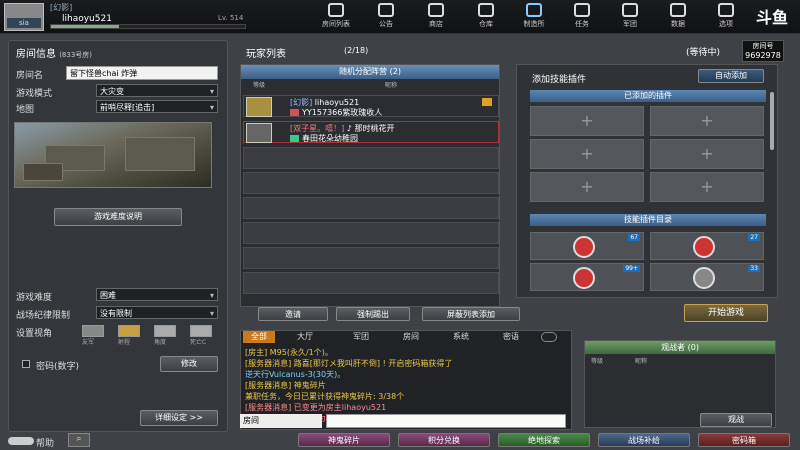 Image resolution: width=800 pixels, height=450 pixels. I want to click on nav-warehouse: 仓库, so click(486, 17).